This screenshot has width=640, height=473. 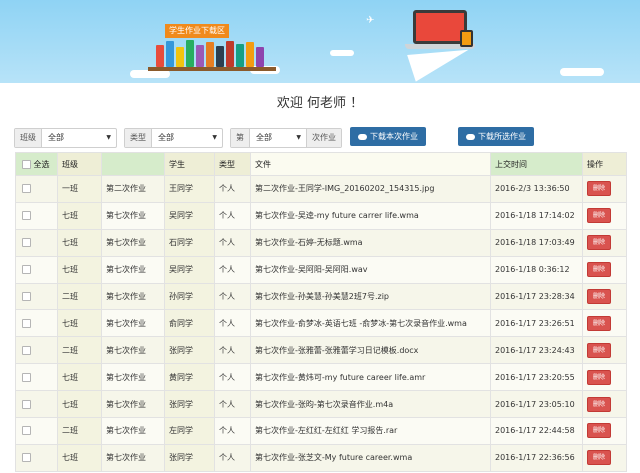 What do you see at coordinates (370, 269) in the screenshot?
I see `file-cell: 第七次作业-吴阿阳-吴阿阳.wav` at bounding box center [370, 269].